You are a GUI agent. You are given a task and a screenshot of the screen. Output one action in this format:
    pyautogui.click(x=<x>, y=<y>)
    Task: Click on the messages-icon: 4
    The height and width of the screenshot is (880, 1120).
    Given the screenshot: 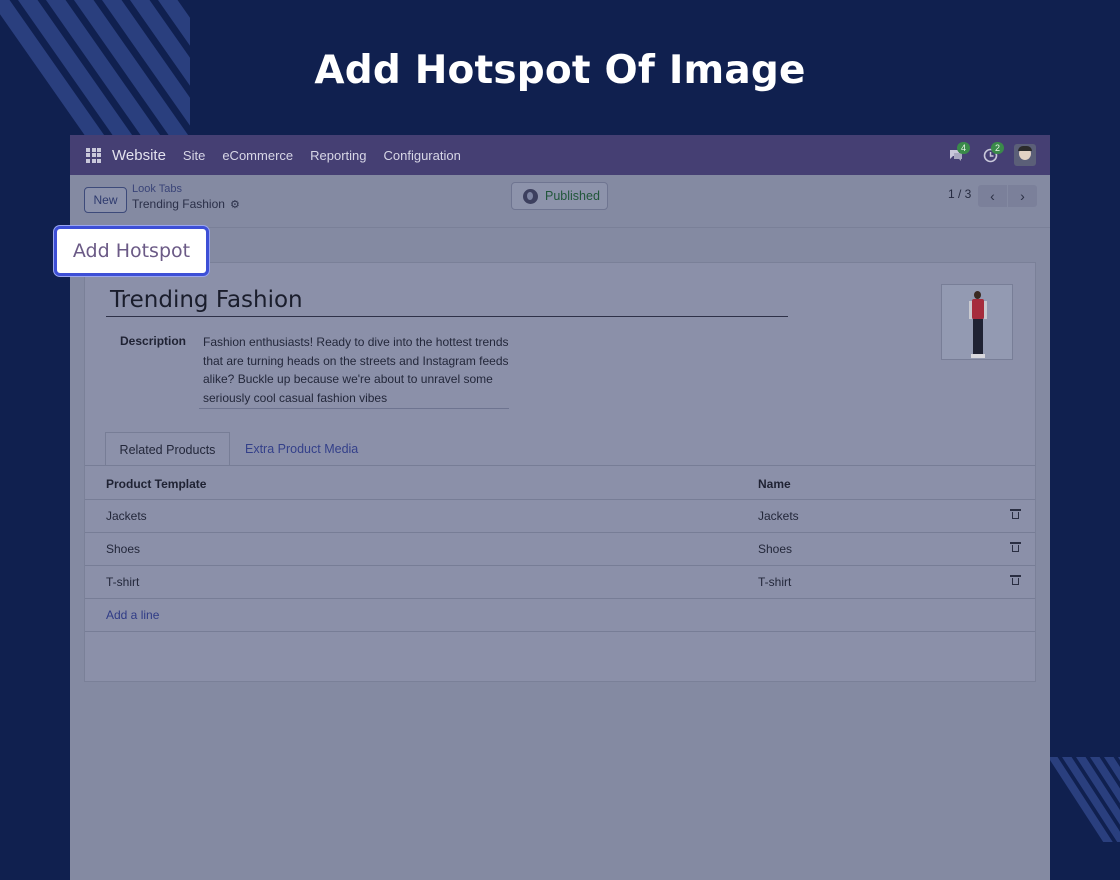 What is the action you would take?
    pyautogui.click(x=958, y=153)
    